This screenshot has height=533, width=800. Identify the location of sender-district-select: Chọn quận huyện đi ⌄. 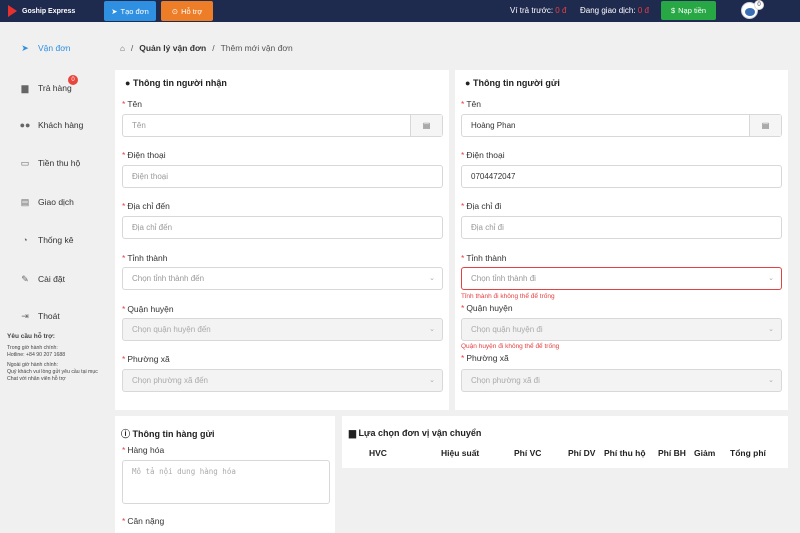
(621, 329).